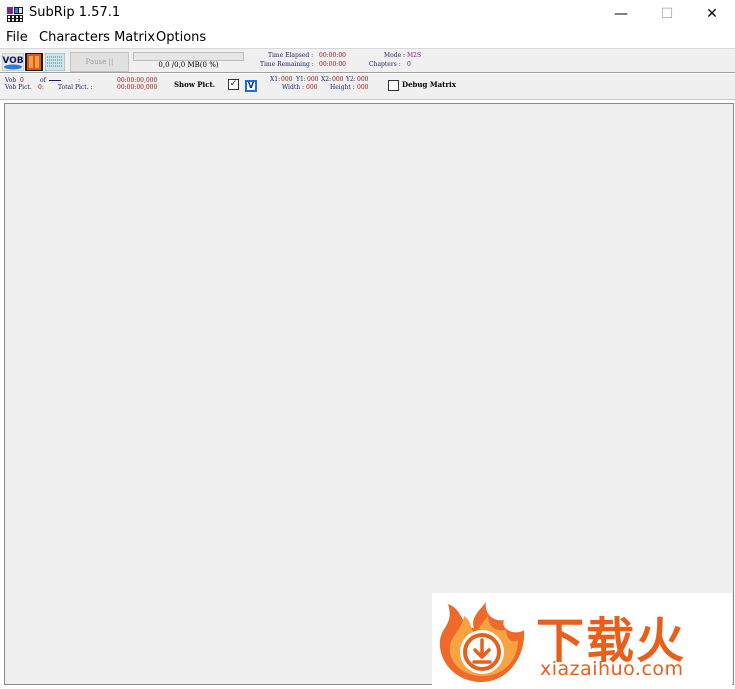  What do you see at coordinates (313, 79) in the screenshot?
I see `y1-value: 000` at bounding box center [313, 79].